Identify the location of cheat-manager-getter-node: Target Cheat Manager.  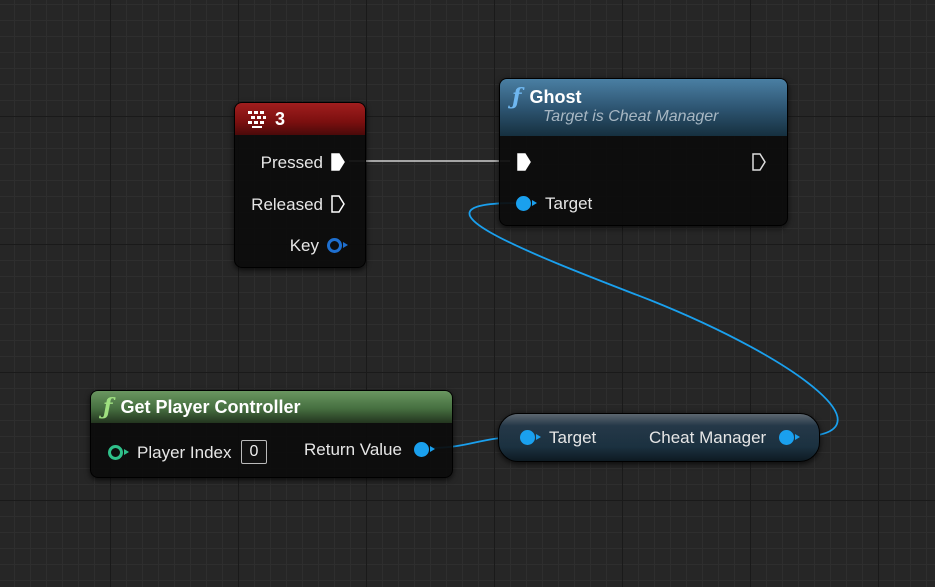
(659, 437).